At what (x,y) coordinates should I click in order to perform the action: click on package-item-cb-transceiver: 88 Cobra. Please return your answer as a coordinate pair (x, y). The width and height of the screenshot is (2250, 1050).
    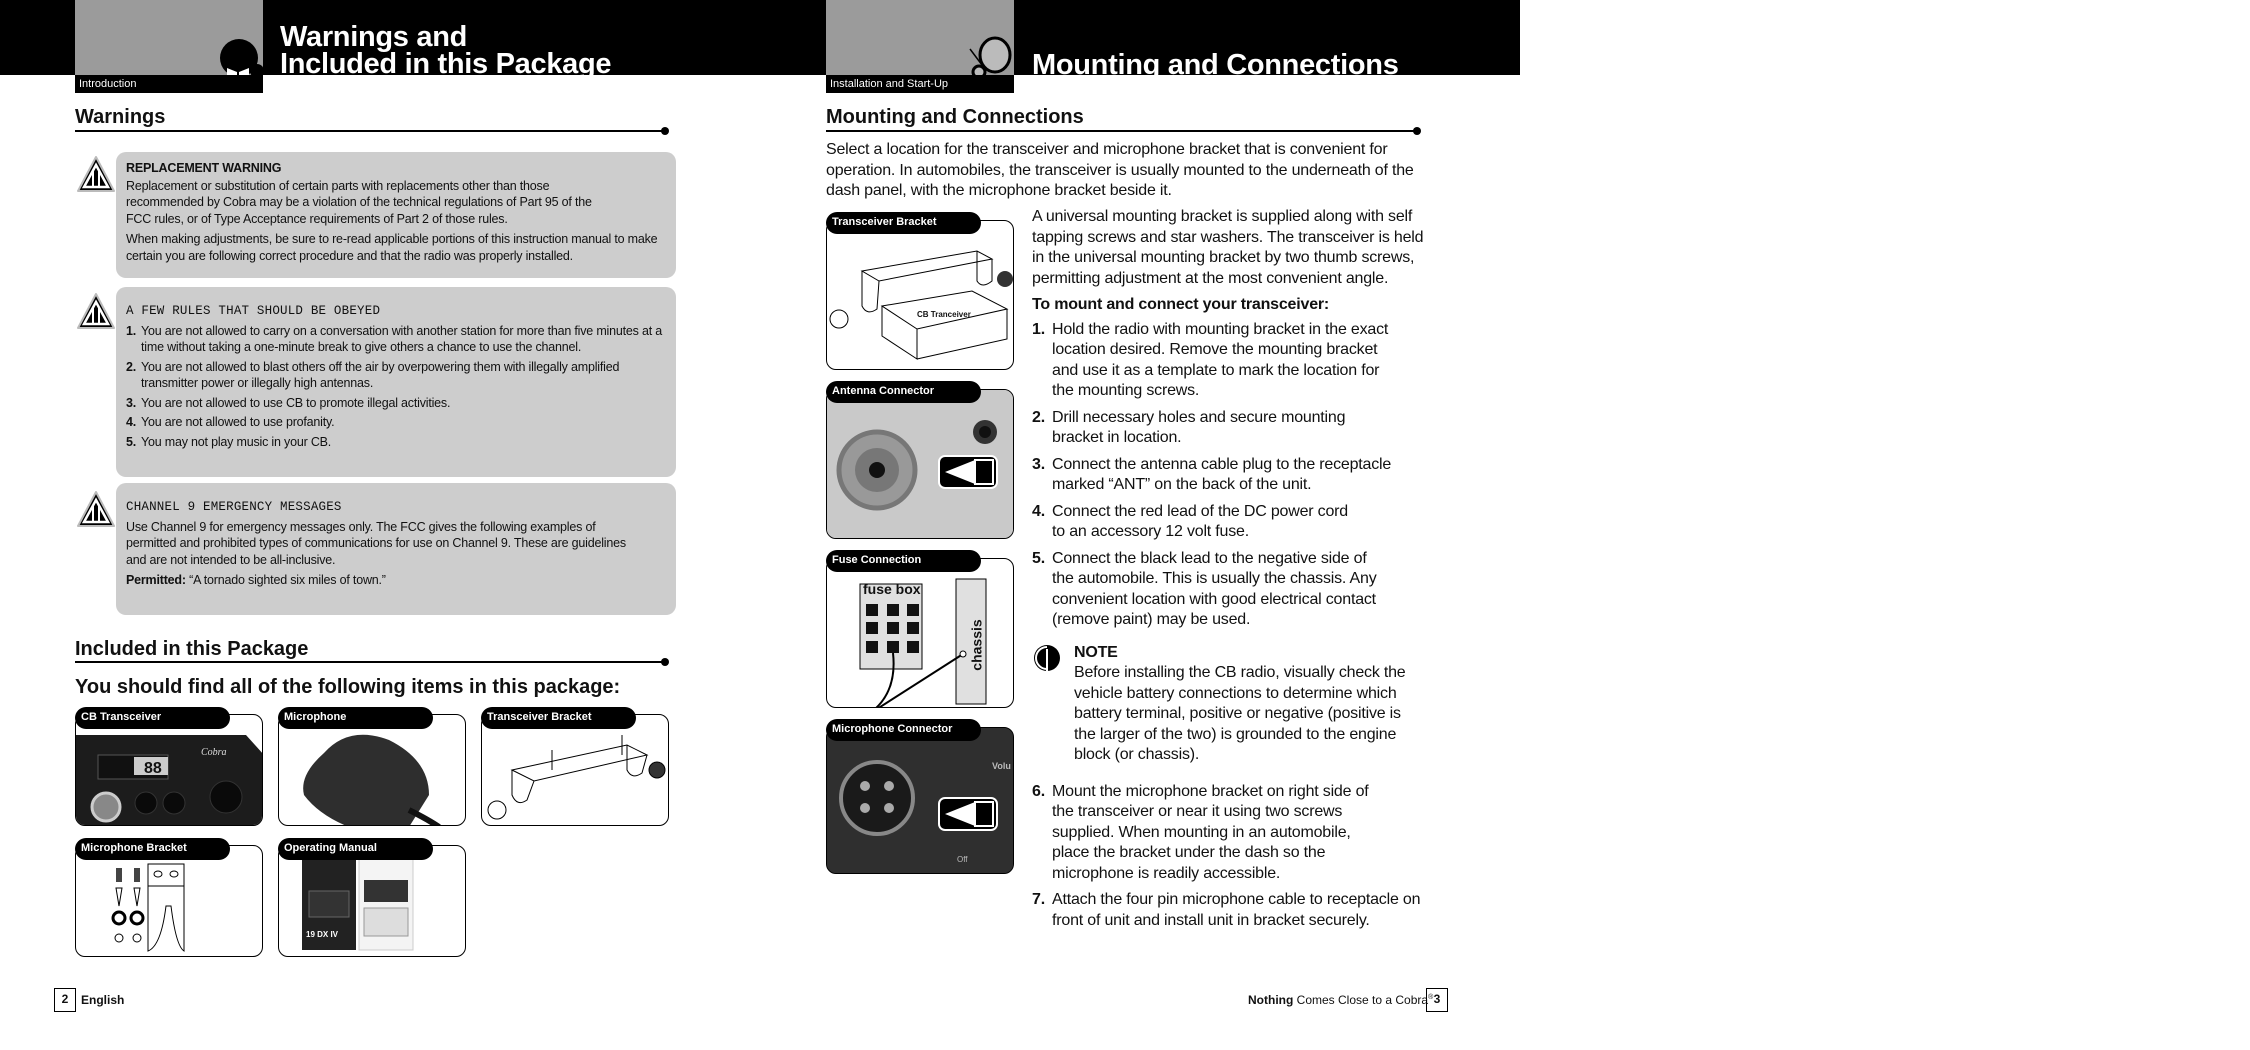
    Looking at the image, I should click on (169, 770).